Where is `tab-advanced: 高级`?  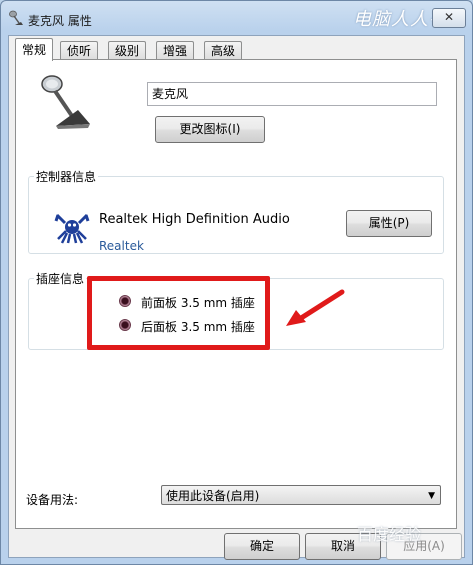
tab-advanced: 高级 is located at coordinates (223, 50).